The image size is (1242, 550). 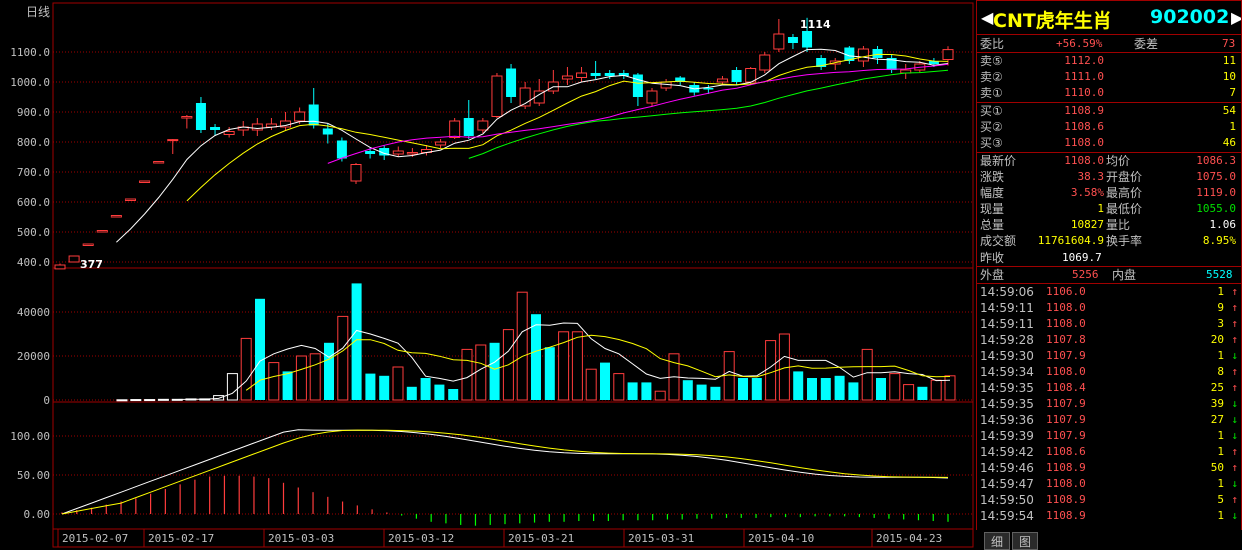 I want to click on tick-row: 14:59:46 1108.9 50 ↑, so click(x=1109, y=468).